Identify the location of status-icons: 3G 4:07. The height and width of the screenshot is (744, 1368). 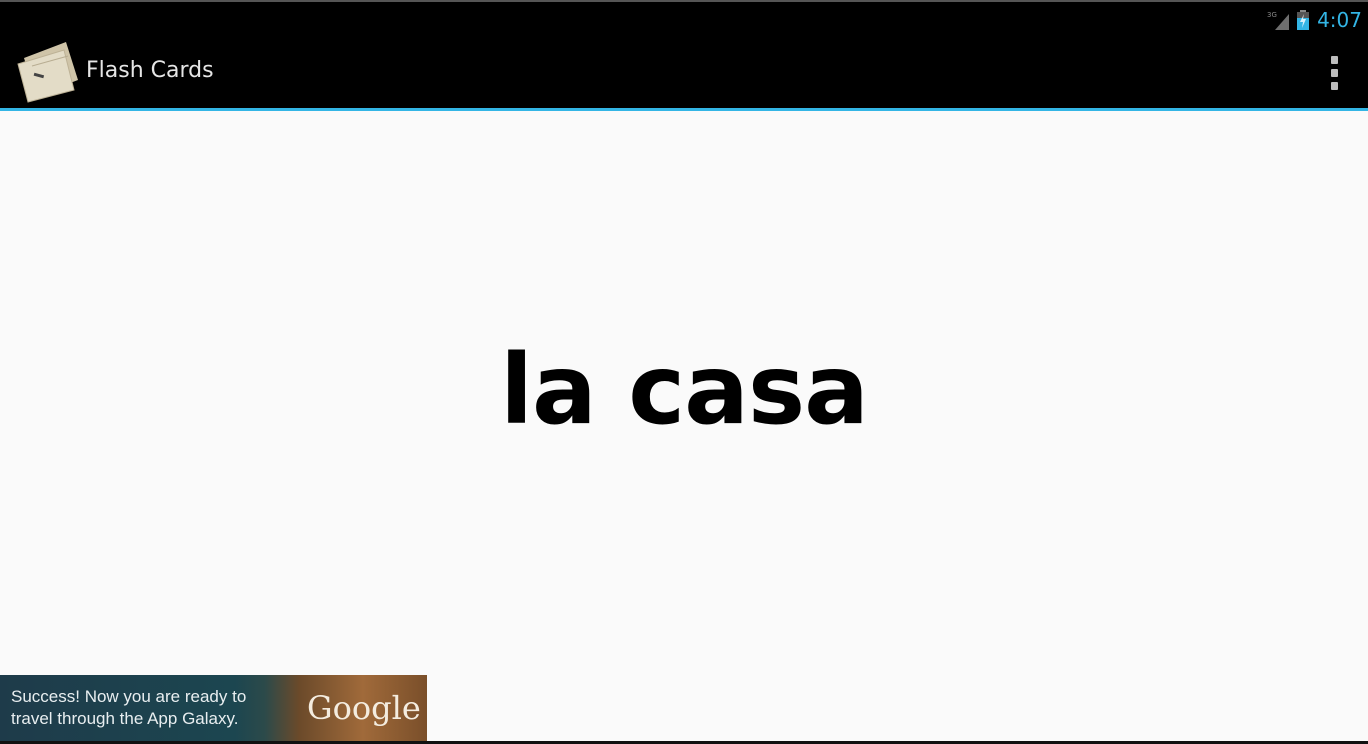
(1314, 20).